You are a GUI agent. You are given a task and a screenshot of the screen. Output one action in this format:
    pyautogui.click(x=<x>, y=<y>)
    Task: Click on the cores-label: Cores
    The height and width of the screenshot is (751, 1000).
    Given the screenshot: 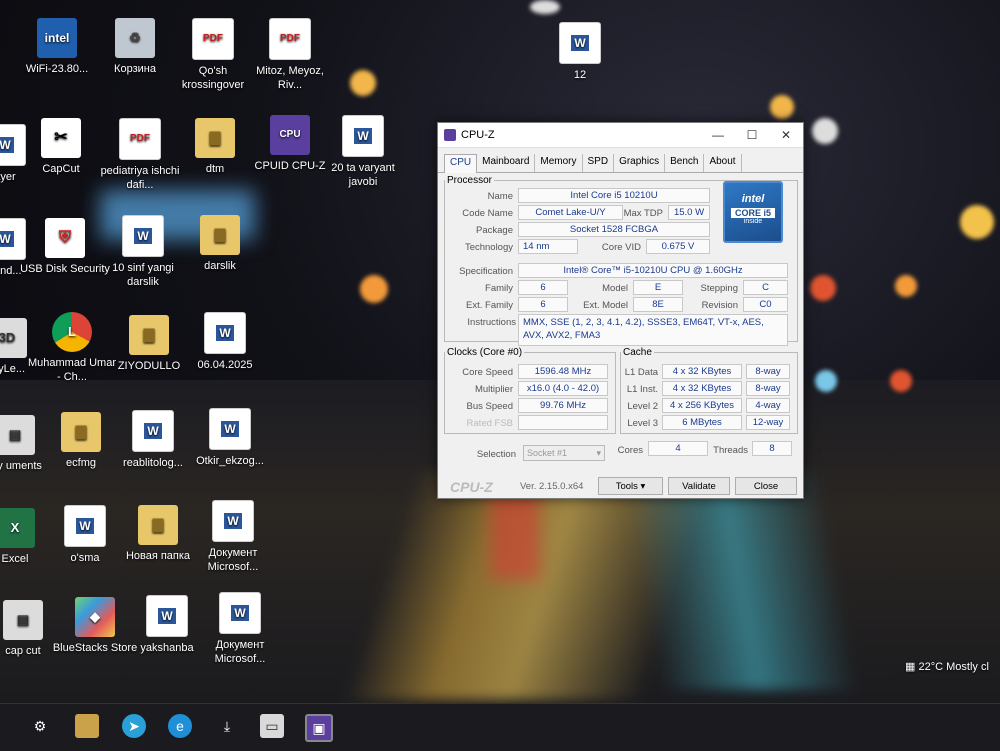 What is the action you would take?
    pyautogui.click(x=630, y=450)
    